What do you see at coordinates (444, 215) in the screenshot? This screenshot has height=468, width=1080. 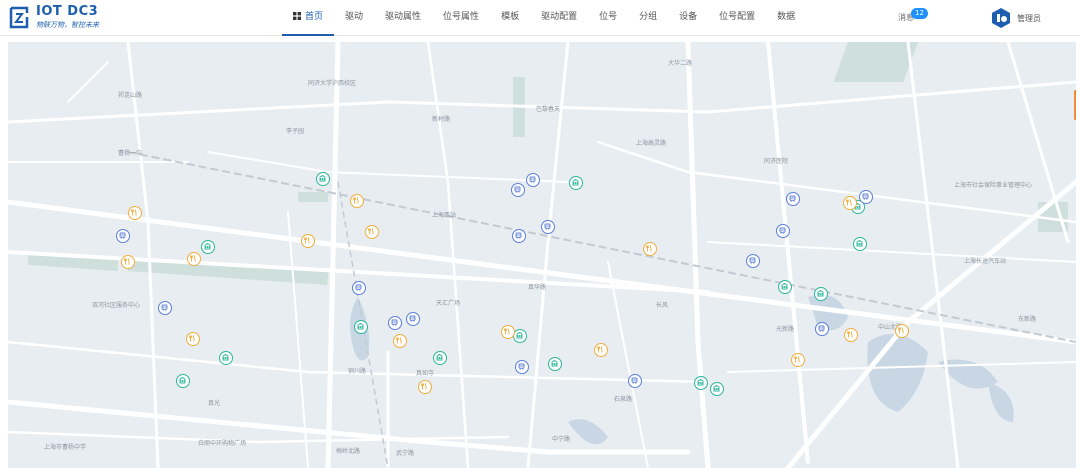 I see `map-label: 上海西站` at bounding box center [444, 215].